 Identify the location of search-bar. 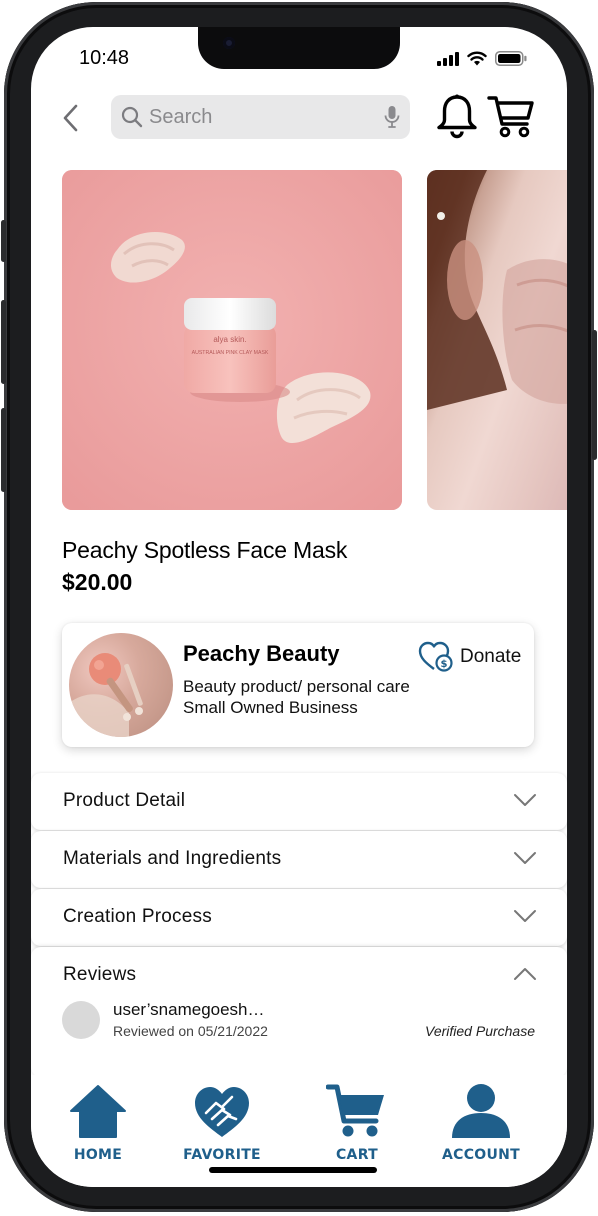
(260, 117).